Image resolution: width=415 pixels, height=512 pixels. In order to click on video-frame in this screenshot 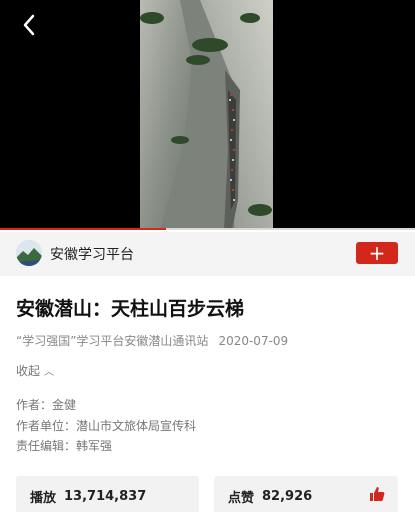, I will do `click(206, 115)`.